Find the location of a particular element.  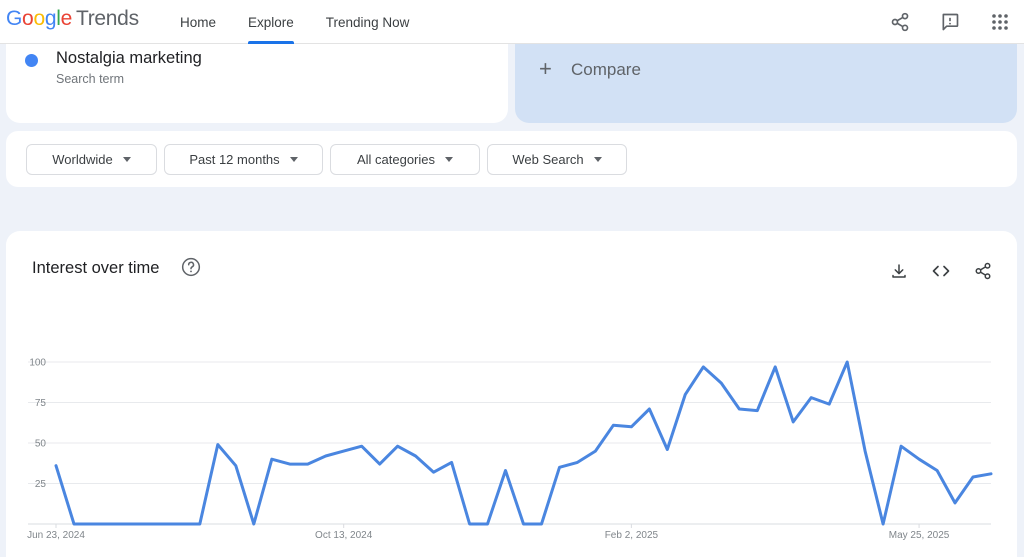

google-trends-logo: Google Trends is located at coordinates (72, 19).